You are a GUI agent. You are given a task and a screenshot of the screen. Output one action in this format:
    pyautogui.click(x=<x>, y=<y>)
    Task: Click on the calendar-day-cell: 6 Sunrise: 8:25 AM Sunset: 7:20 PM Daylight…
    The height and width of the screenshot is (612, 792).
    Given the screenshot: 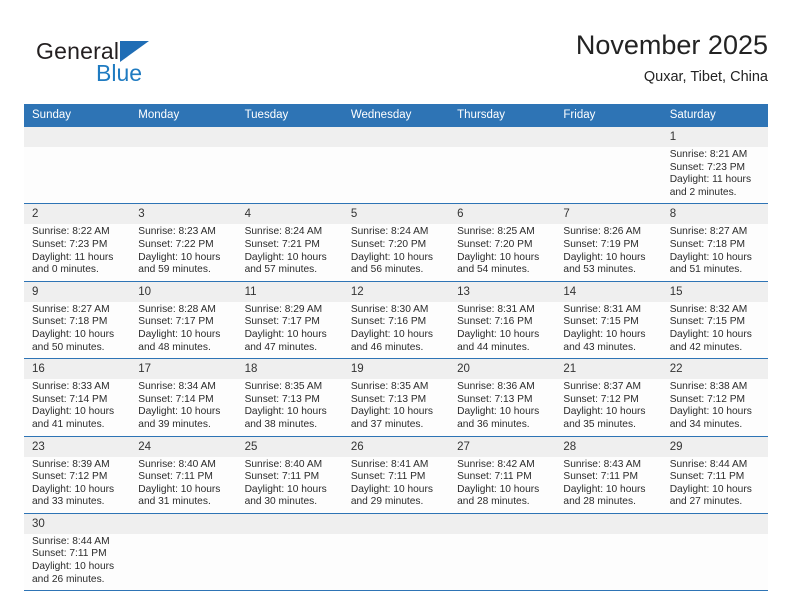 What is the action you would take?
    pyautogui.click(x=502, y=242)
    